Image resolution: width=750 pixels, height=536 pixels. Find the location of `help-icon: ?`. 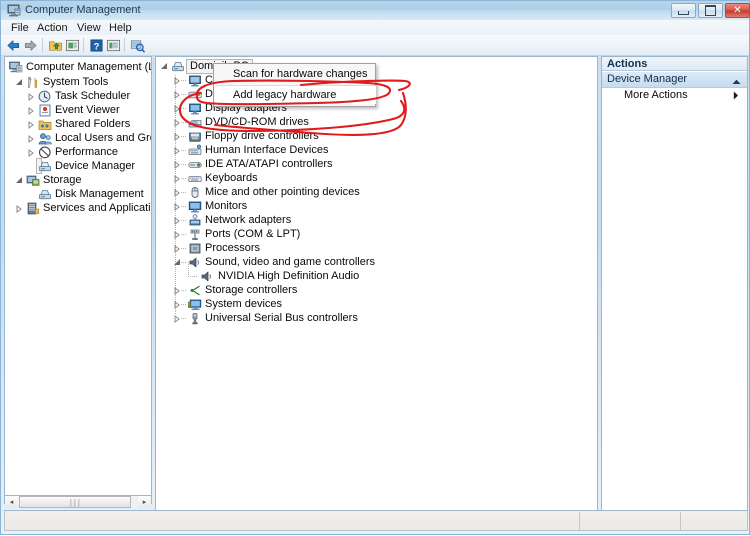

help-icon: ? is located at coordinates (96, 45).